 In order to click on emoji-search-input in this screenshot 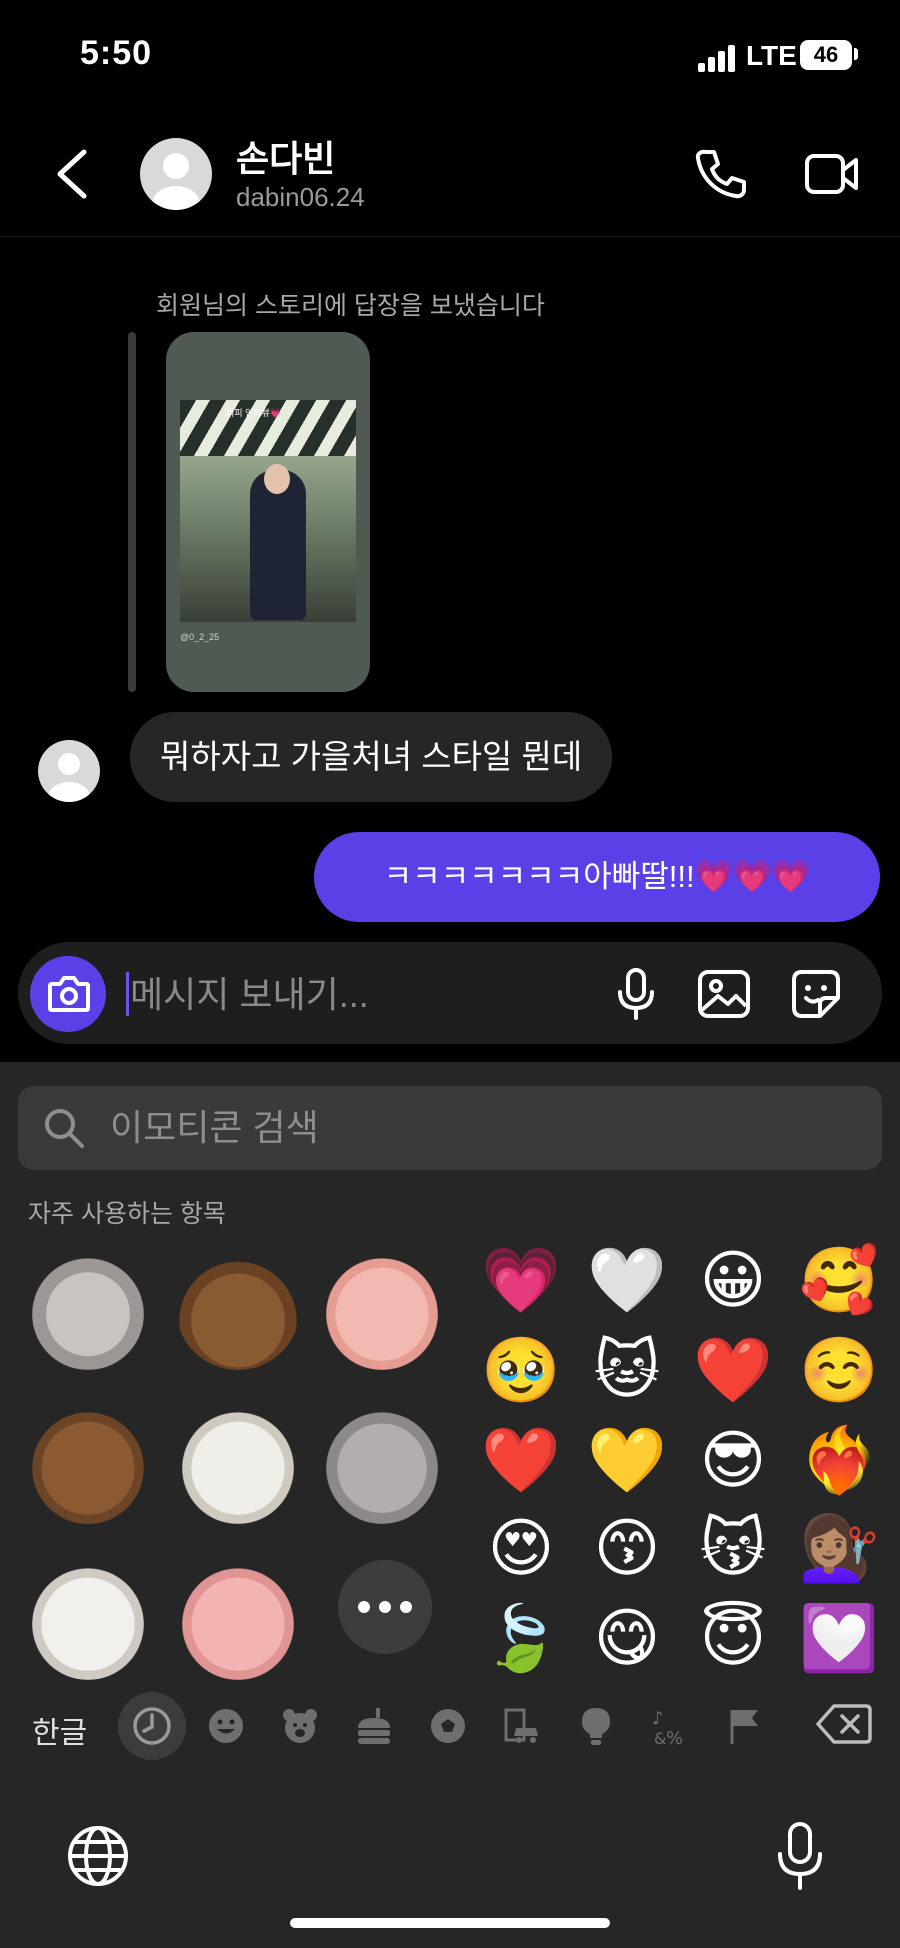, I will do `click(410, 1128)`.